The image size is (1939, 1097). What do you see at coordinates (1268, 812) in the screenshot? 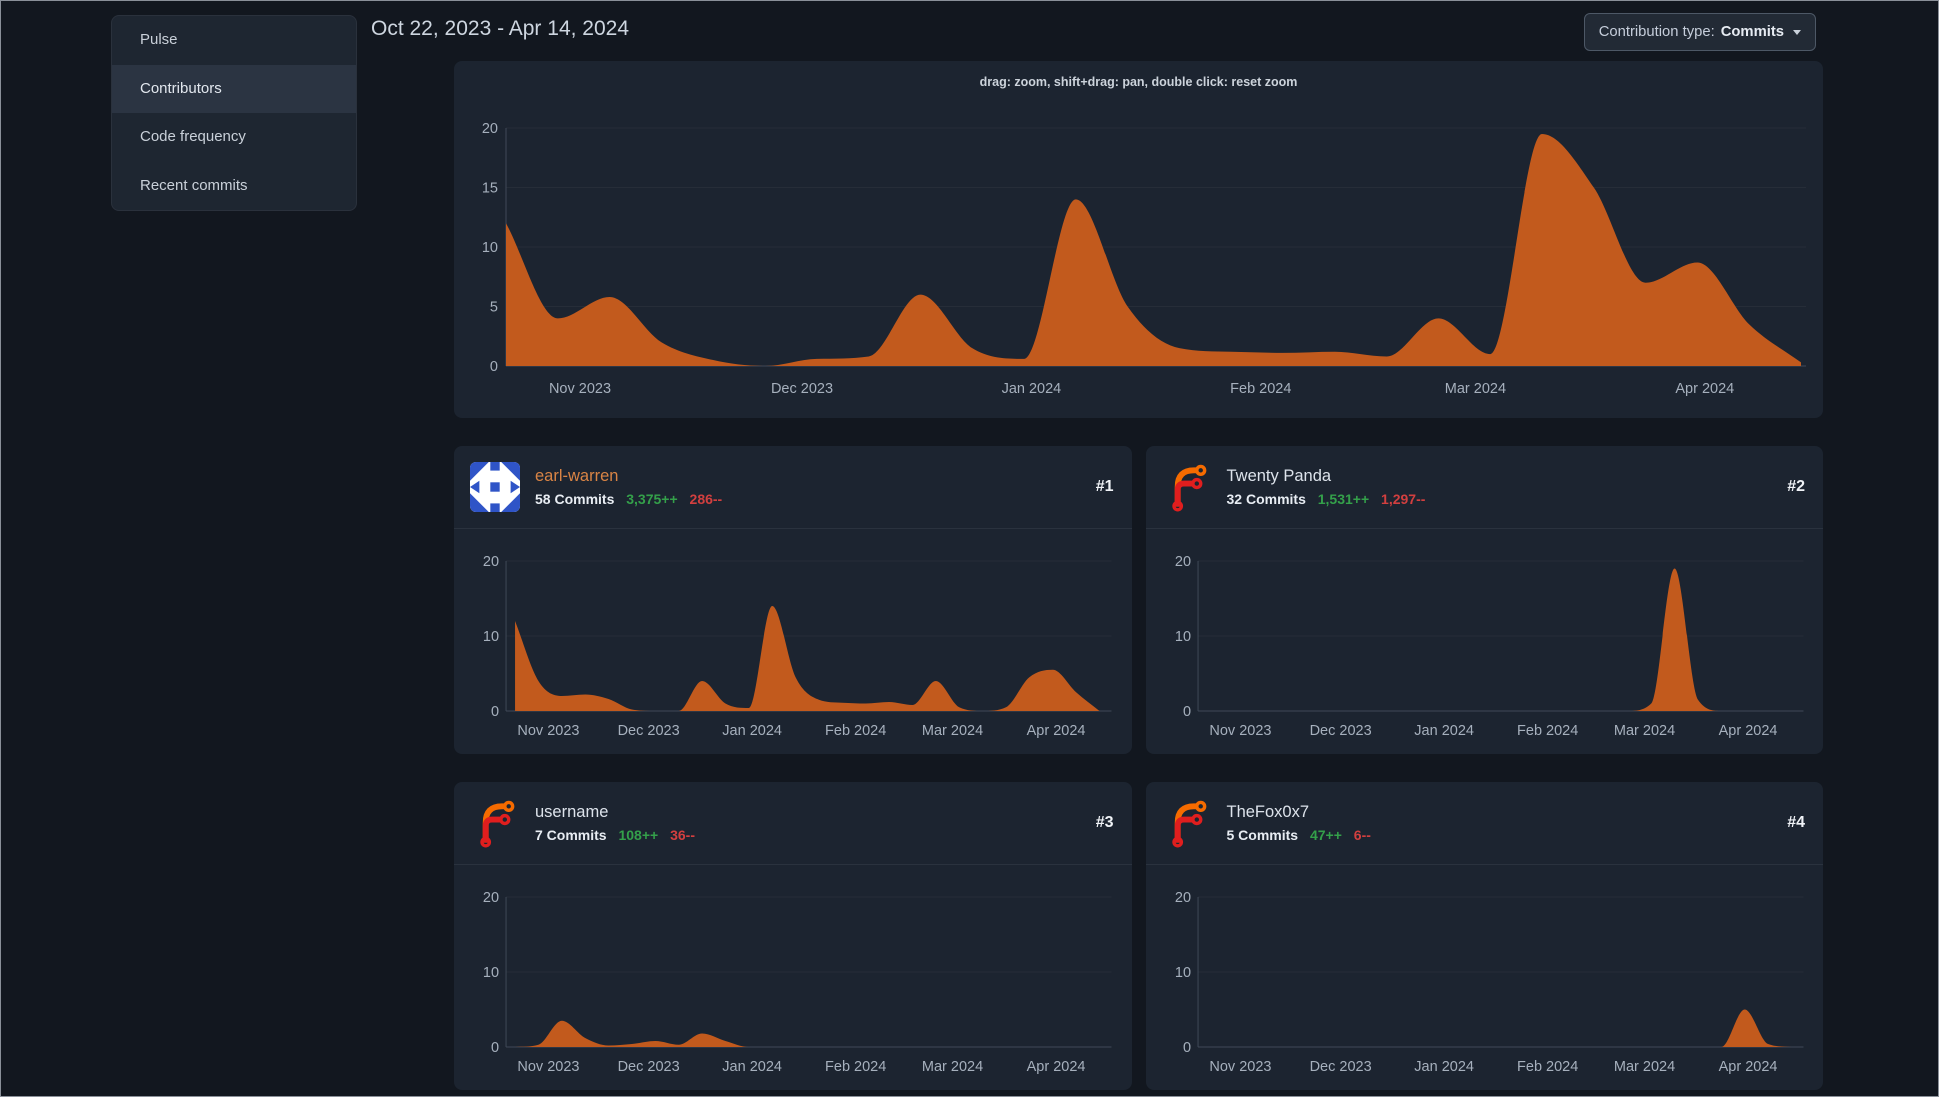
I see `contributor-name: TheFox0x7` at bounding box center [1268, 812].